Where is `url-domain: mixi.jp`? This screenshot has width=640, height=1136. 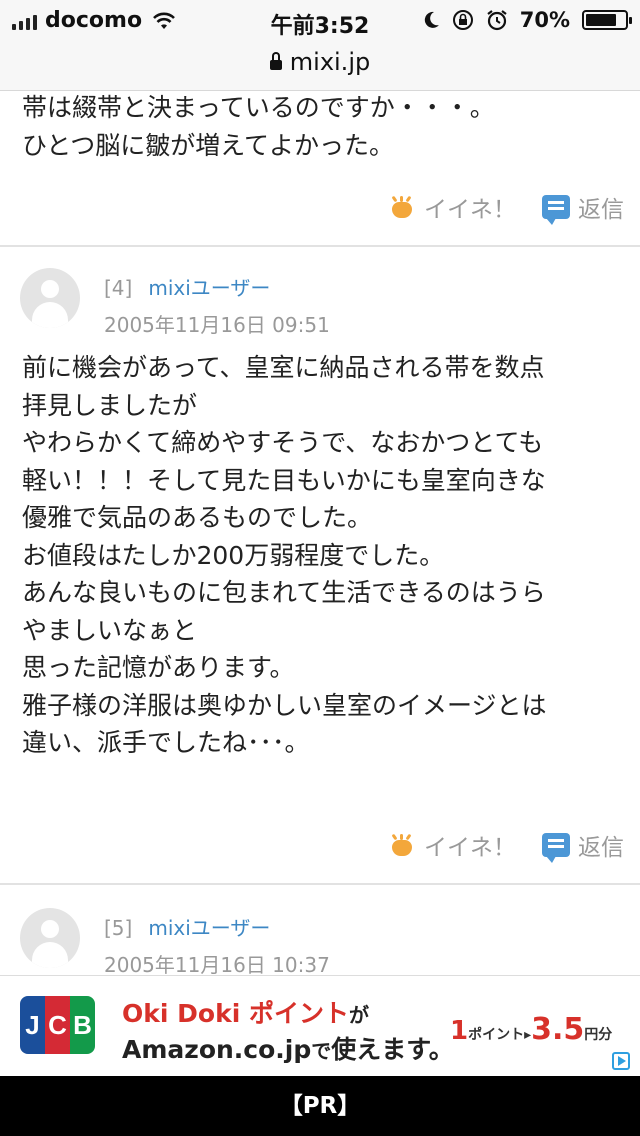 url-domain: mixi.jp is located at coordinates (330, 62).